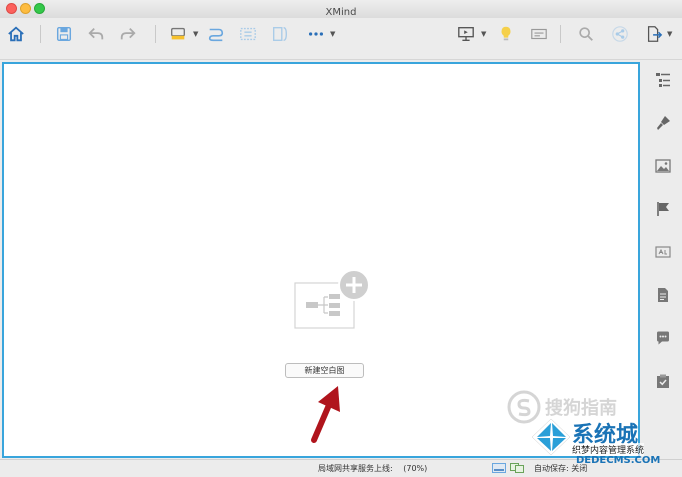  Describe the element at coordinates (16, 34) in the screenshot. I see `home-icon` at that location.